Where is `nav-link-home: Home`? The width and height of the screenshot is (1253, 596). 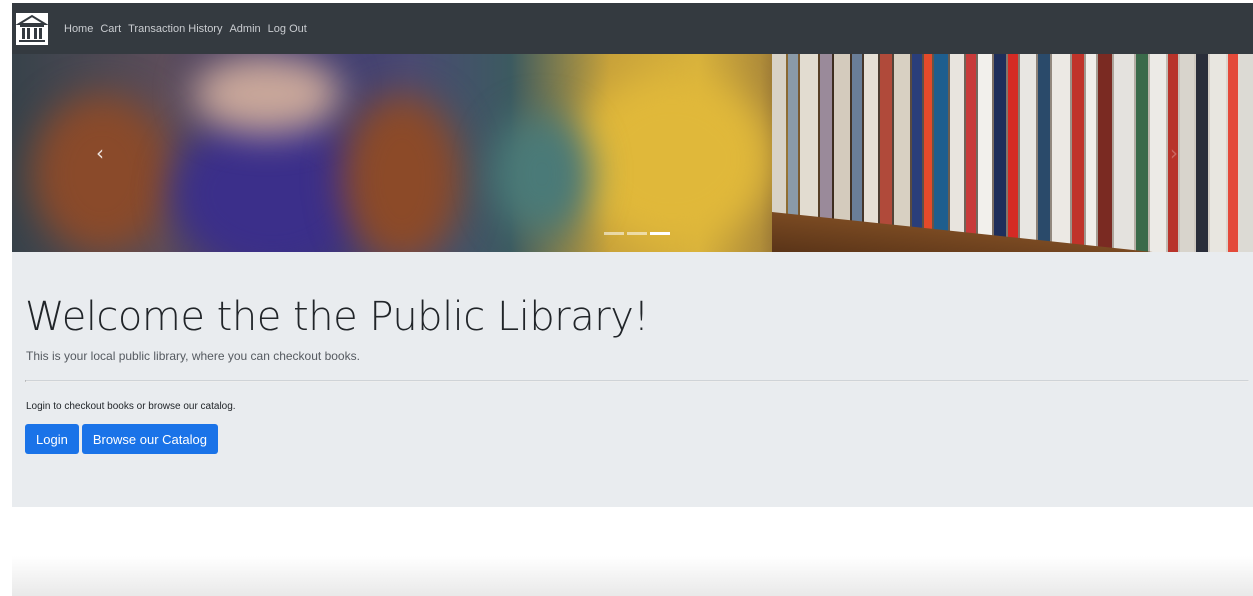
nav-link-home: Home is located at coordinates (78, 29).